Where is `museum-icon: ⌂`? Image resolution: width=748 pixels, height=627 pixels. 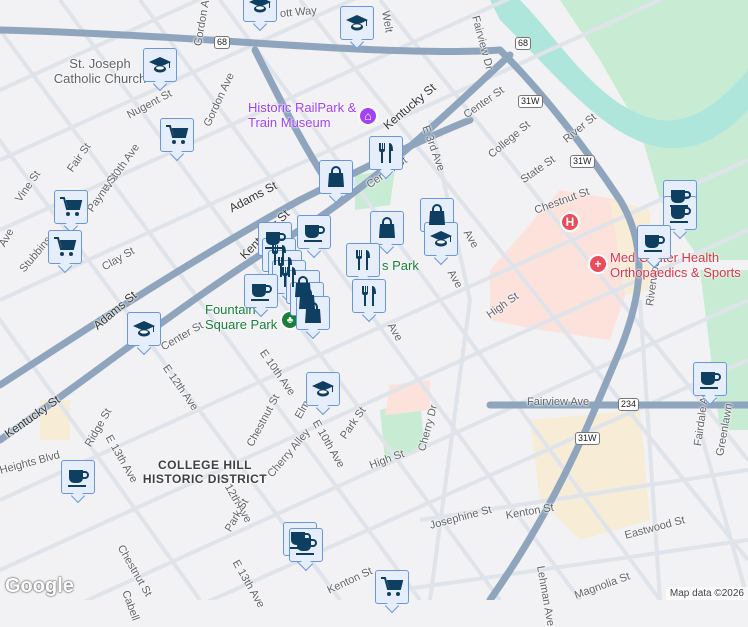
museum-icon: ⌂ is located at coordinates (368, 116).